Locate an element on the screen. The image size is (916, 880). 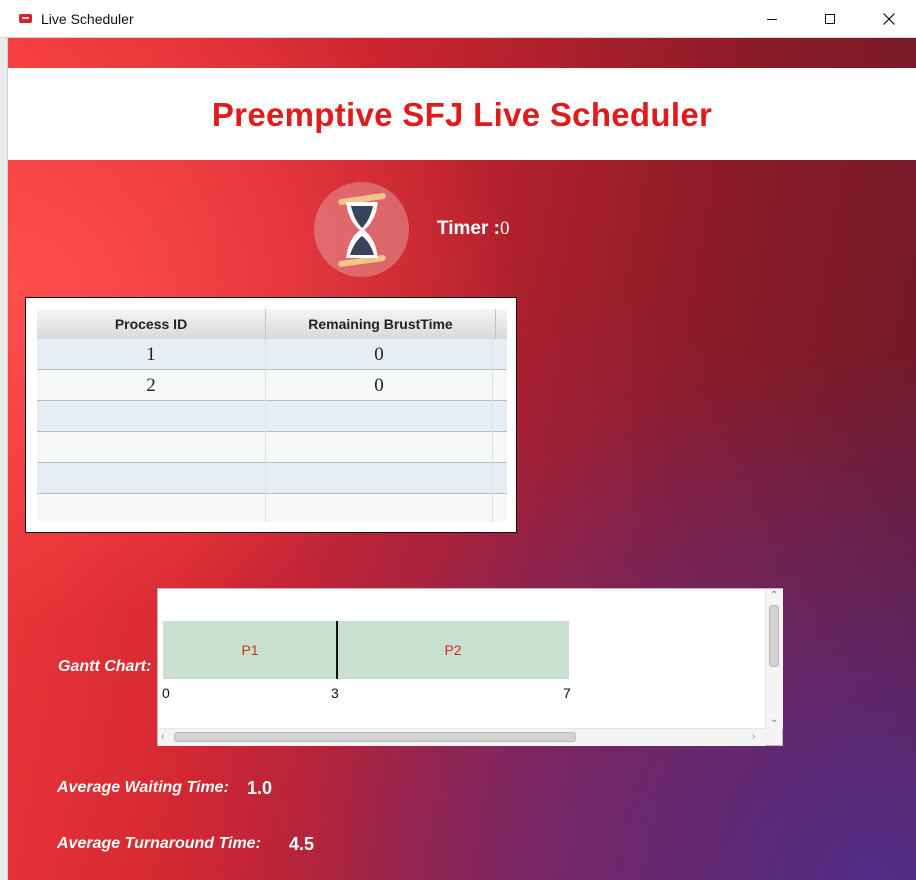
background-app-edge is located at coordinates (4, 459).